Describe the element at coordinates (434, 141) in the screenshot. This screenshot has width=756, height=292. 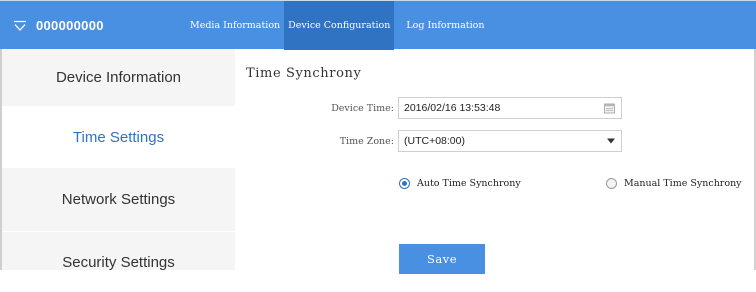
I see `time-zone-value: (UTC+08:00)` at that location.